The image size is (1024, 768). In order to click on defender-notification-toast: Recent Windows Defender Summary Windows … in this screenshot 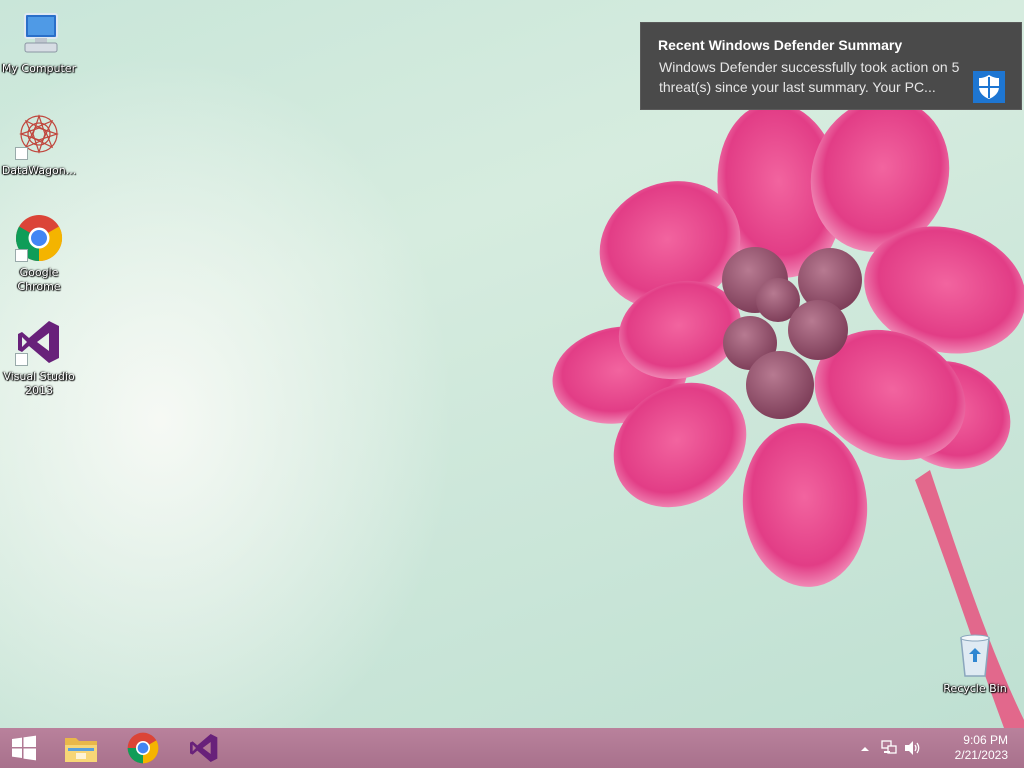, I will do `click(831, 66)`.